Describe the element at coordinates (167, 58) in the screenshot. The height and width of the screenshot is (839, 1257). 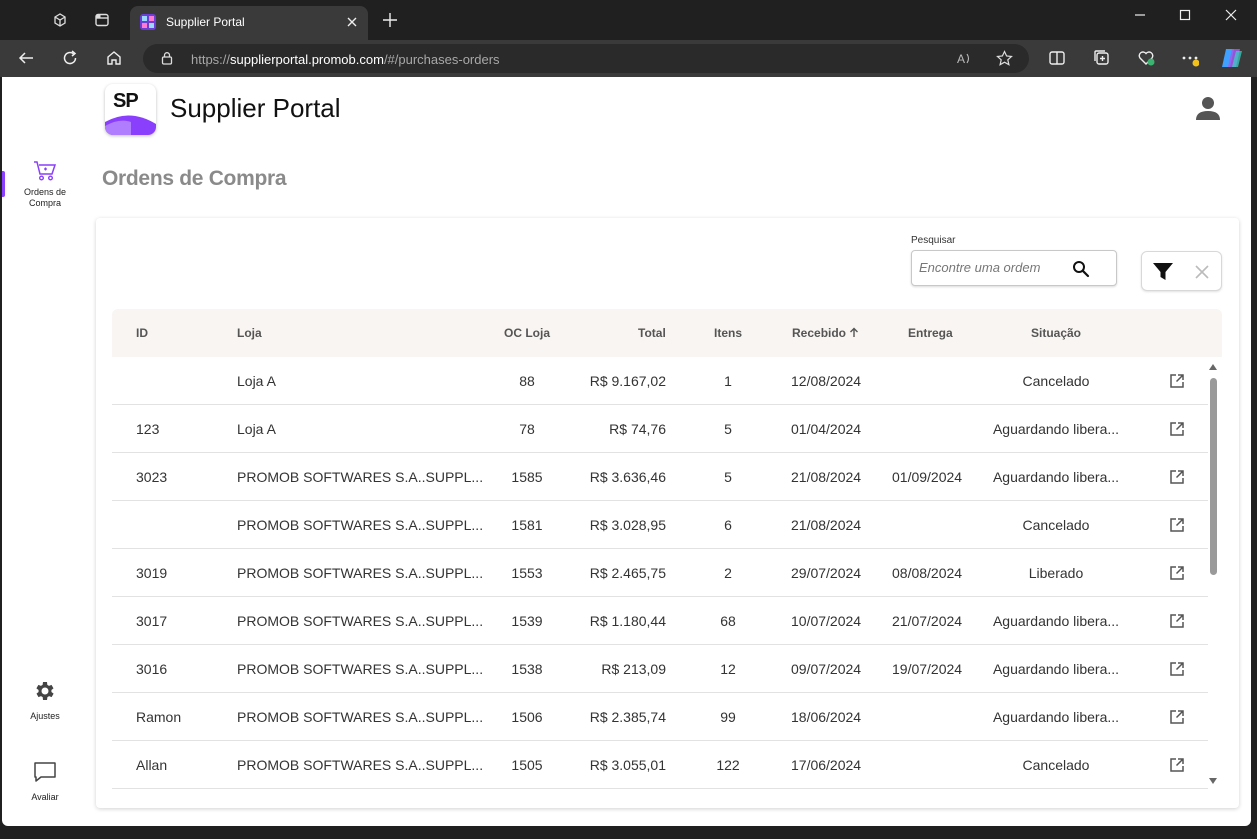
I see `lock-icon` at that location.